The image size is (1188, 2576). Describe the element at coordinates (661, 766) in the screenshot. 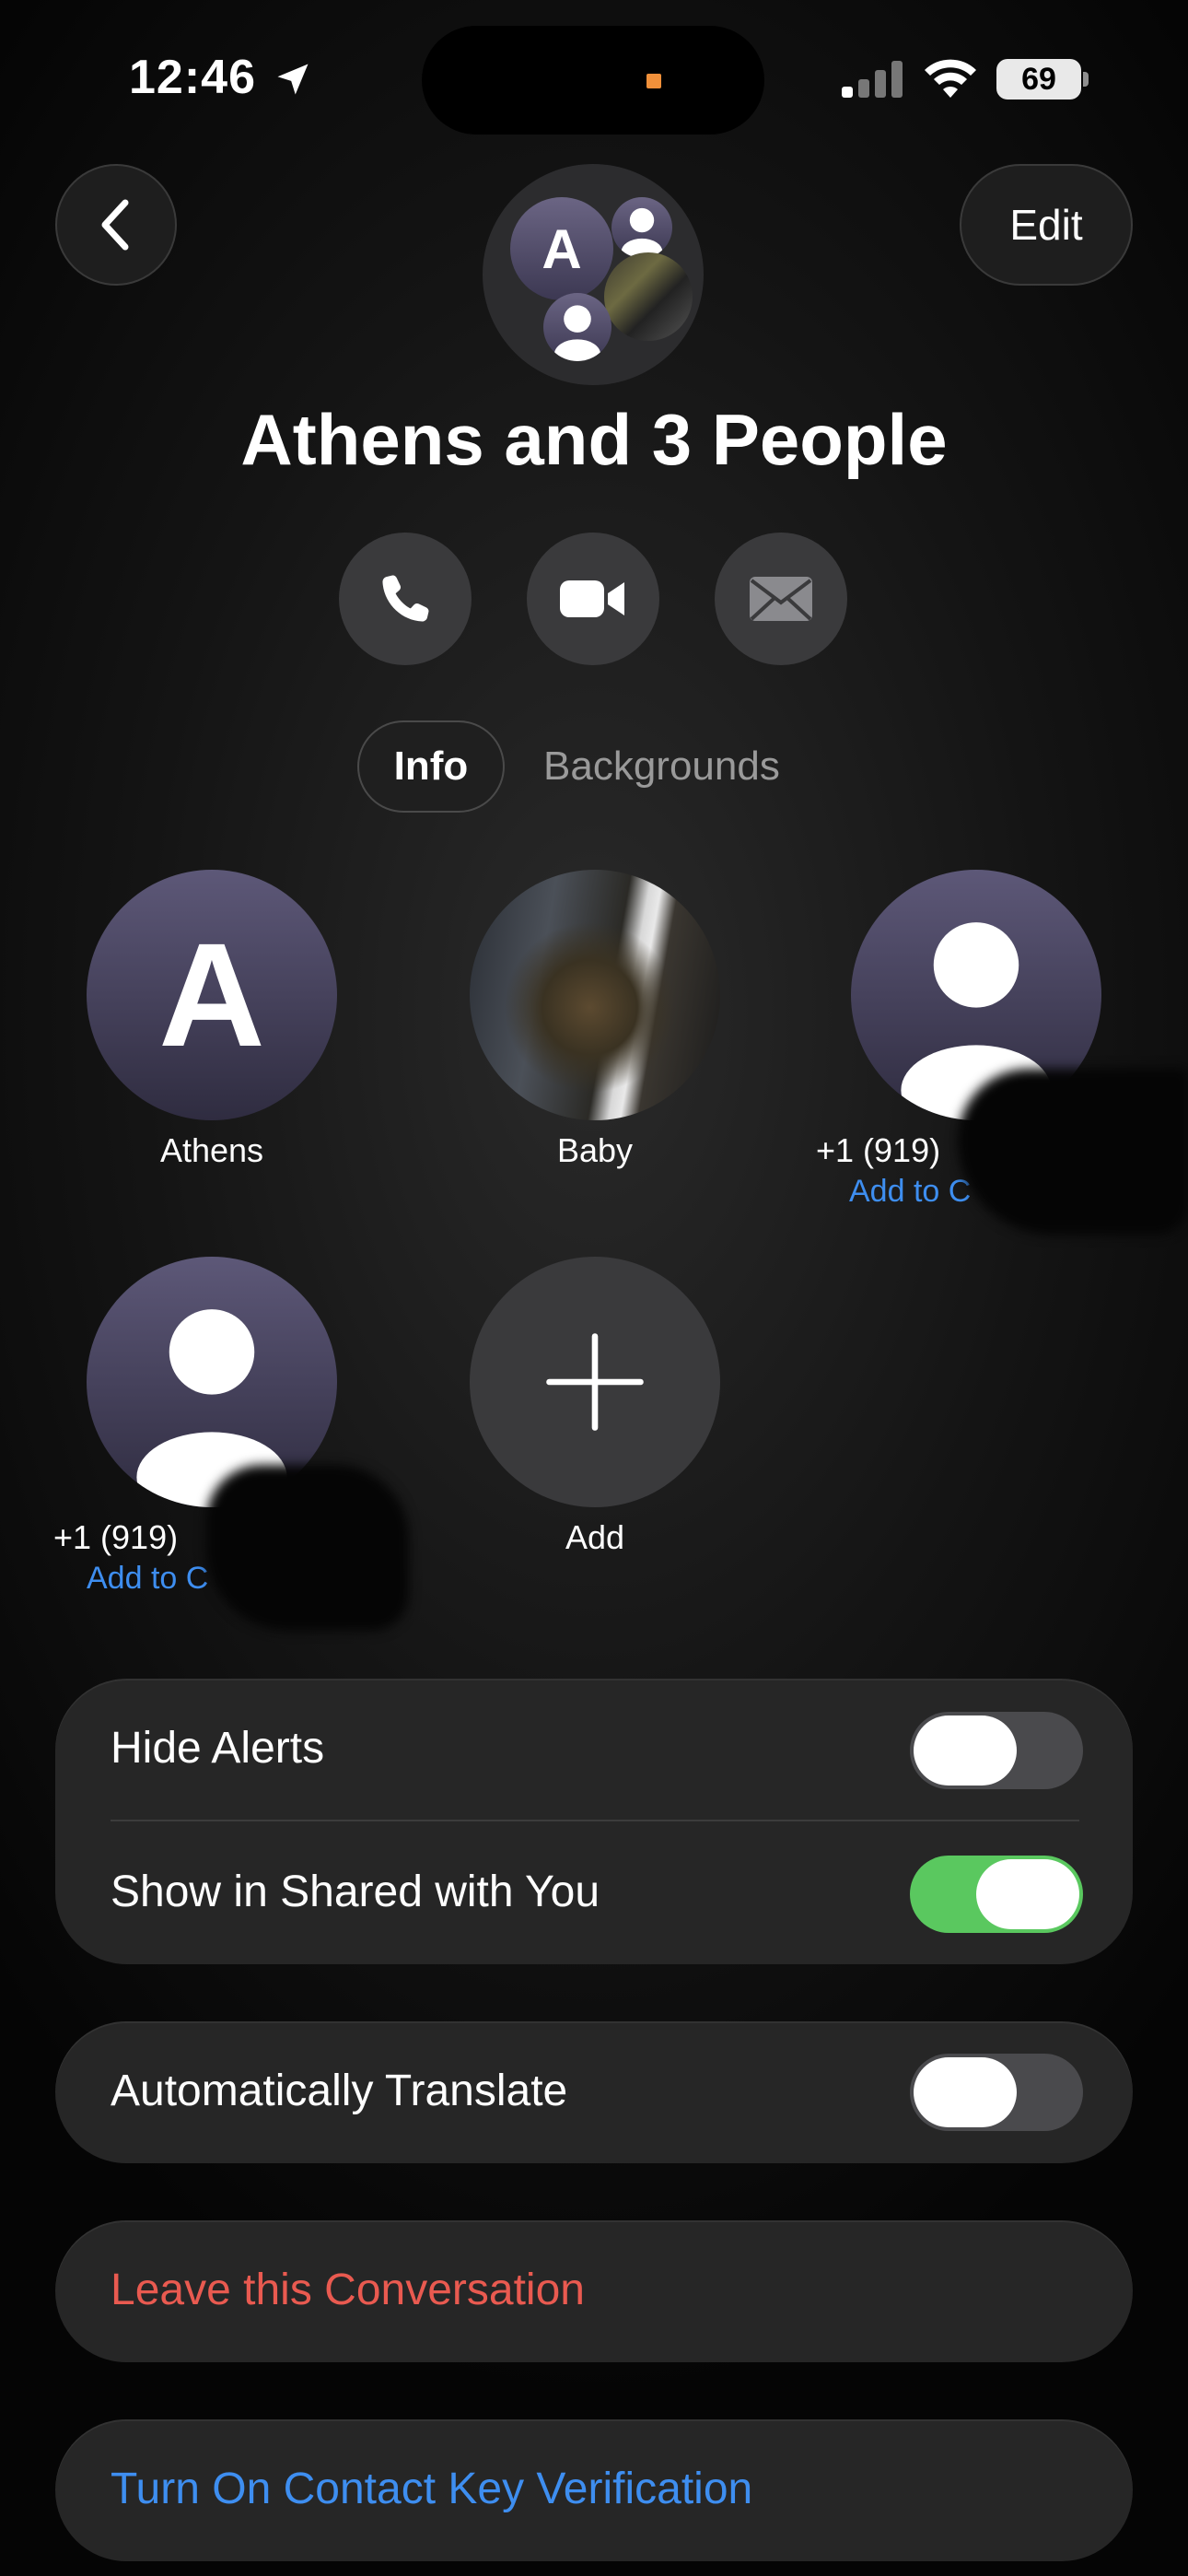

I see `tab-backgrounds: Backgrounds` at that location.